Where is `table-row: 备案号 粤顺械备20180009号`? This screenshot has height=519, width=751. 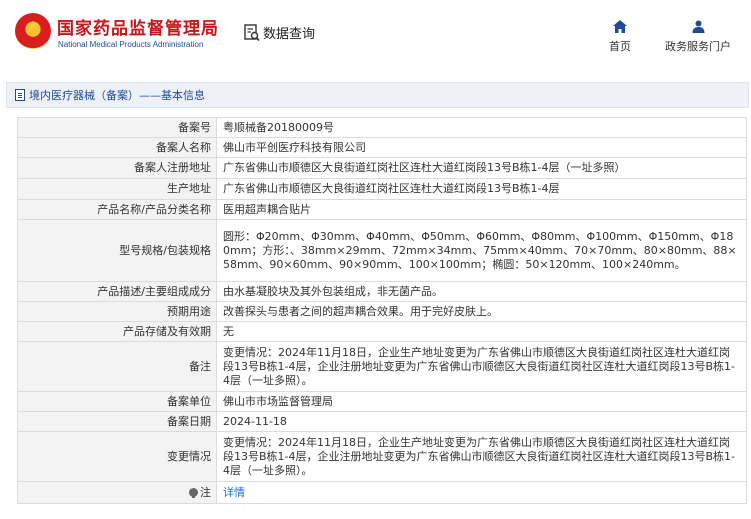 table-row: 备案号 粤顺械备20180009号 is located at coordinates (382, 127).